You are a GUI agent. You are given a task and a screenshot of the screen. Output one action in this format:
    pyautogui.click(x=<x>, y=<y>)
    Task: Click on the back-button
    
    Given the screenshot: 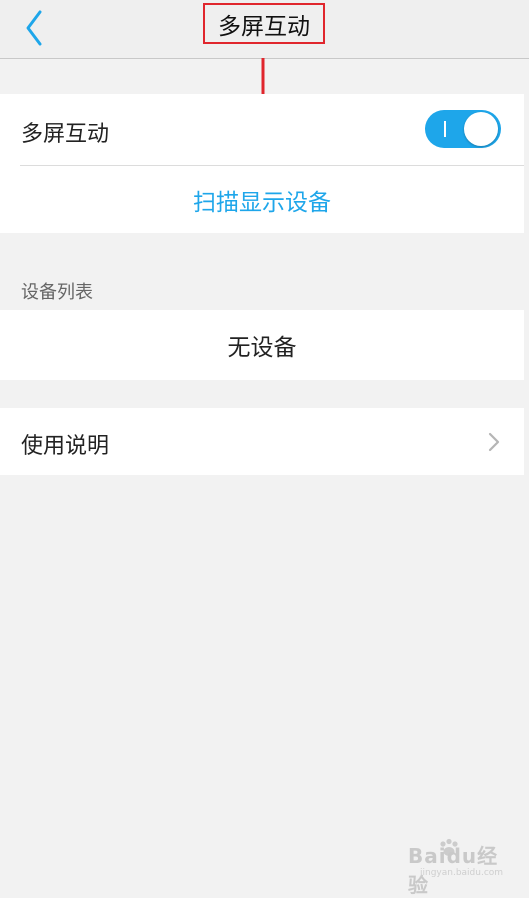 What is the action you would take?
    pyautogui.click(x=36, y=28)
    